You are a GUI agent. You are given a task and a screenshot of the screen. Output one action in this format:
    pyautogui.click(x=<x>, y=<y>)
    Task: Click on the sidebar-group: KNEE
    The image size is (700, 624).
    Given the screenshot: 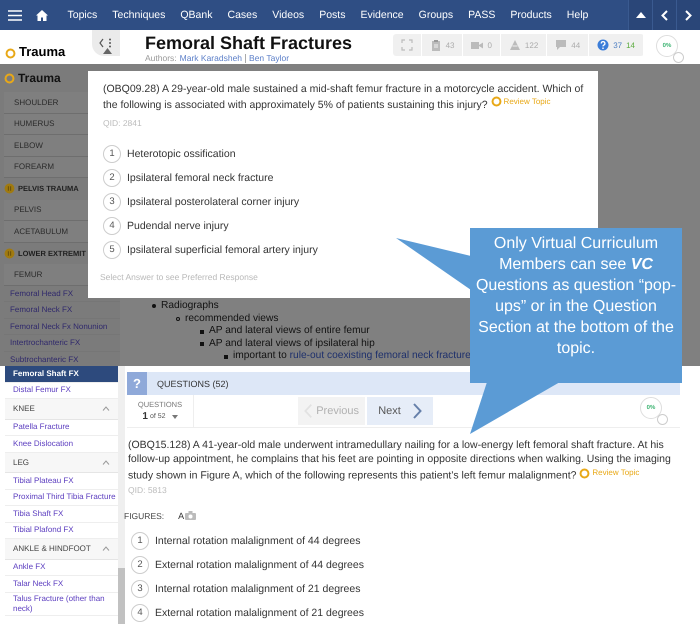 What is the action you would take?
    pyautogui.click(x=61, y=409)
    